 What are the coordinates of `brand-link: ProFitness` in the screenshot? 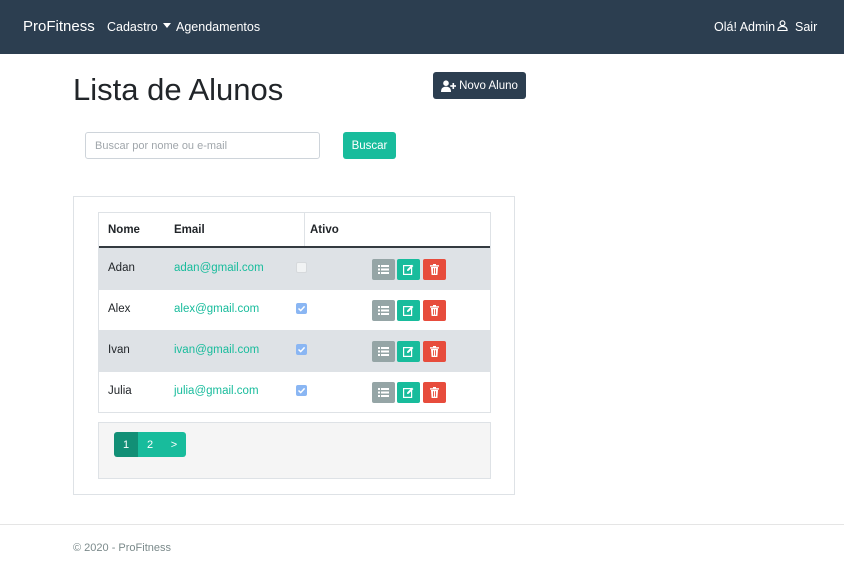 It's located at (59, 26).